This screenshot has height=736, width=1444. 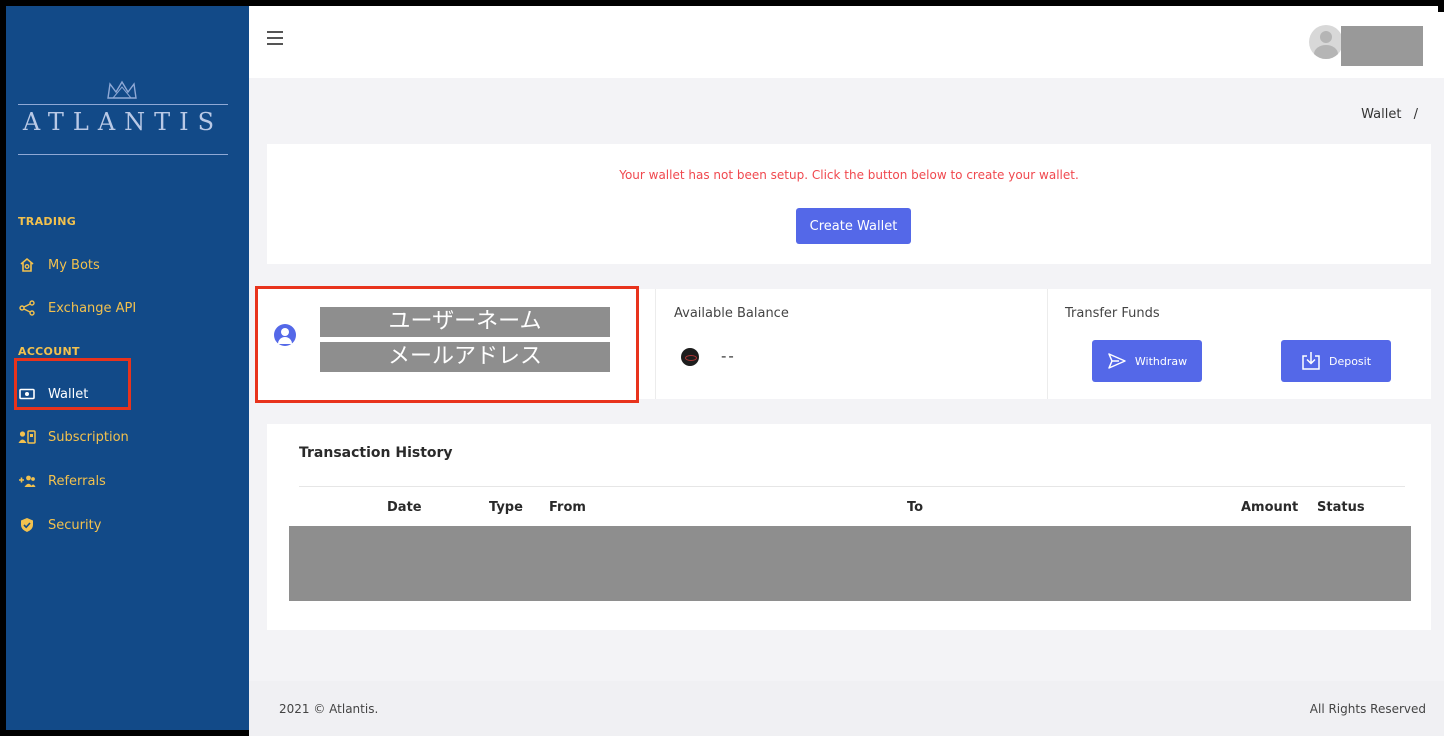 I want to click on brand-name: ATLANTIS, so click(x=123, y=122).